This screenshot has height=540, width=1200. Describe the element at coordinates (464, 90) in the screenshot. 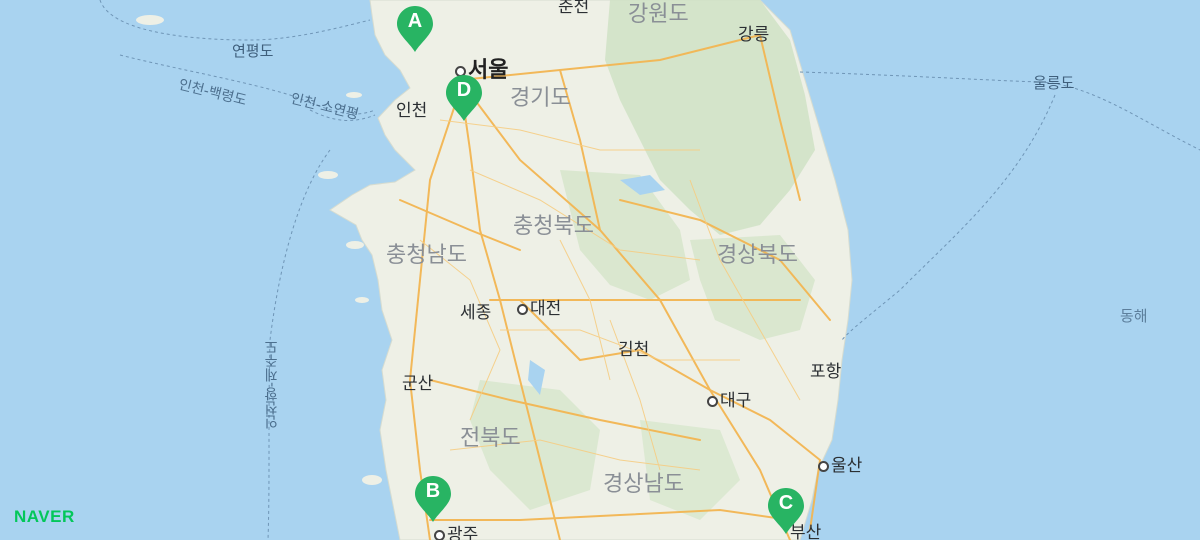

I see `marker-letter: D` at that location.